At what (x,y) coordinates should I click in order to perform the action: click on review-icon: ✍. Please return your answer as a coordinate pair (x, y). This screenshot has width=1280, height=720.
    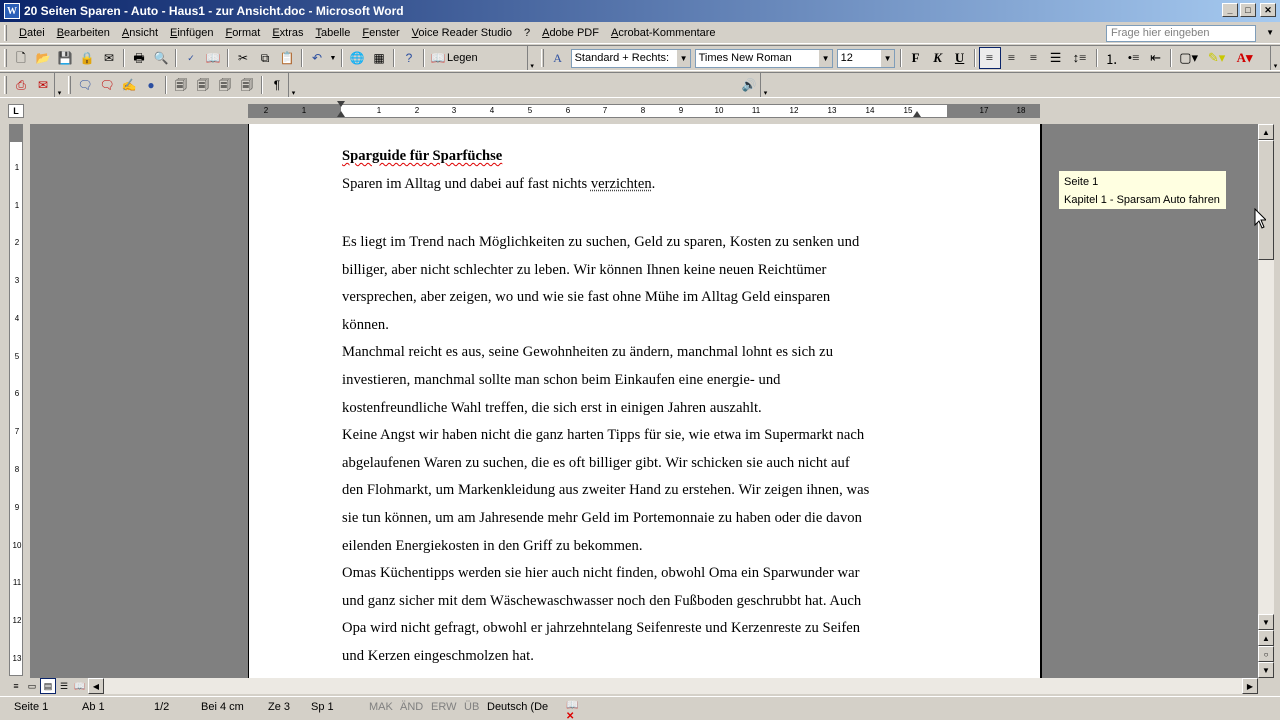
    Looking at the image, I should click on (129, 85).